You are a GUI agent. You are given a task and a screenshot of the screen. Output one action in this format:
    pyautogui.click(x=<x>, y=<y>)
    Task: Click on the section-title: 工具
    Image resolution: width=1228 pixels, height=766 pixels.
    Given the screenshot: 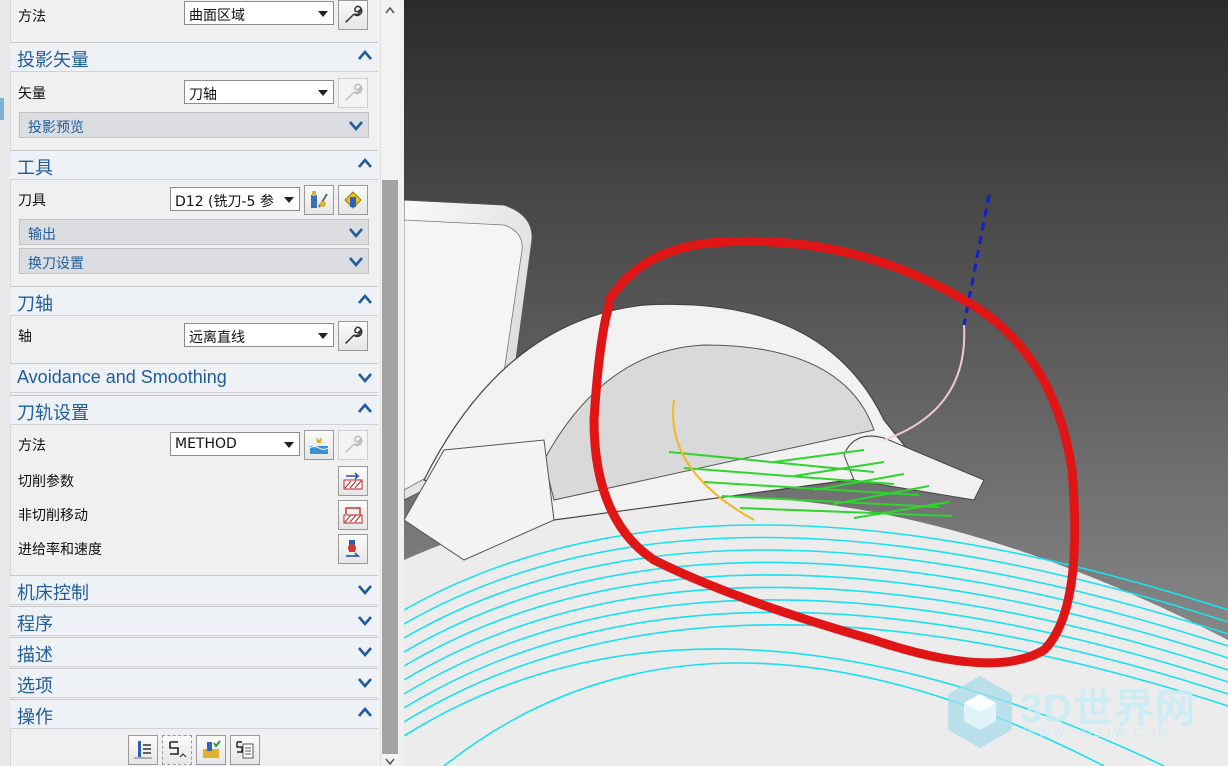 What is the action you would take?
    pyautogui.click(x=35, y=168)
    